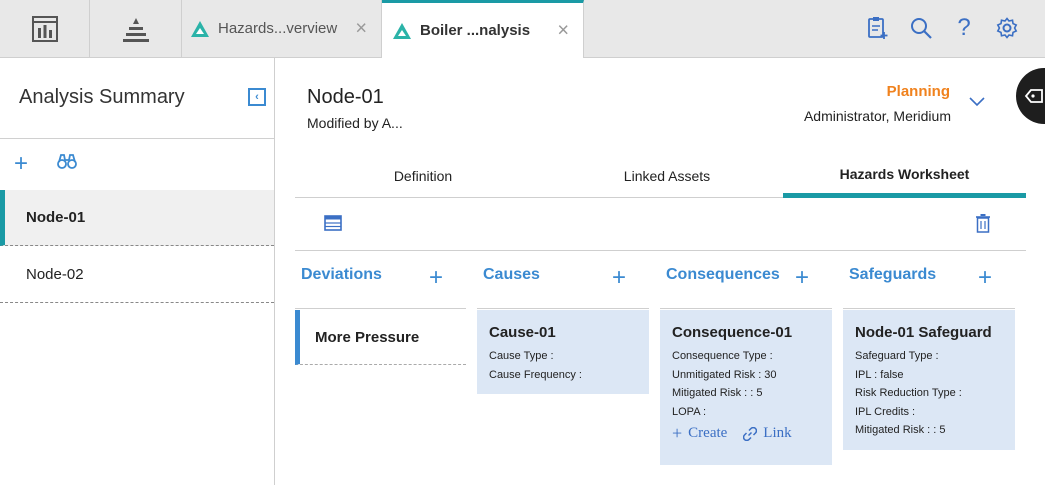 This screenshot has width=1045, height=485. Describe the element at coordinates (732, 332) in the screenshot. I see `card-title: Consequence-01` at that location.